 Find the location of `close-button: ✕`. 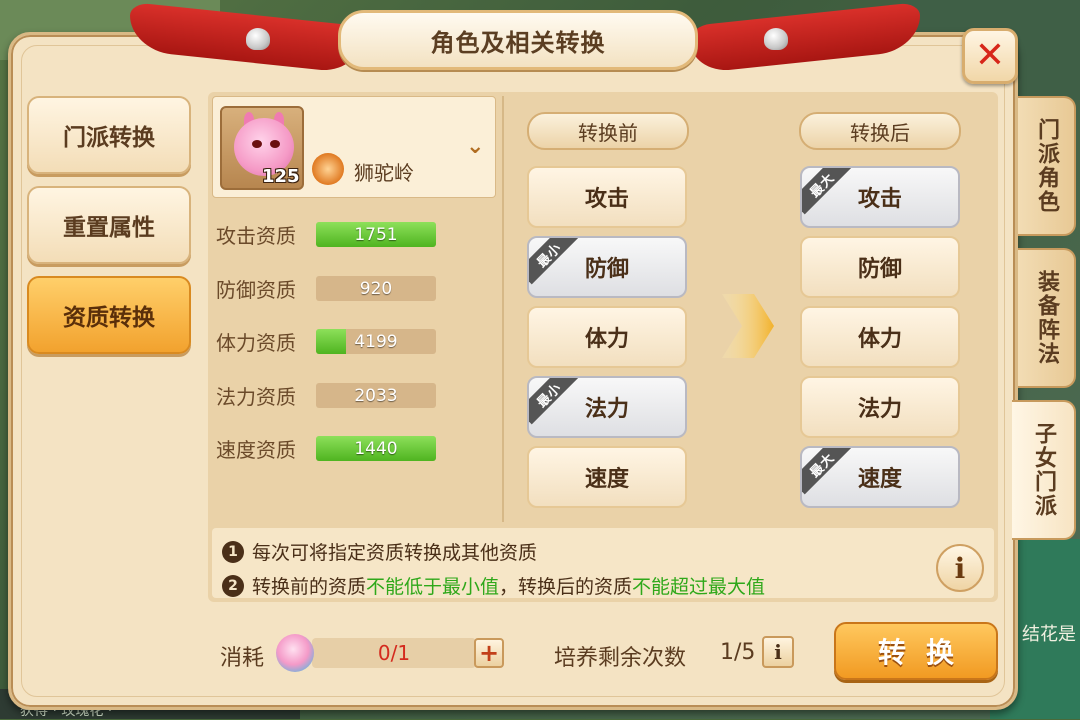

close-button: ✕ is located at coordinates (990, 56).